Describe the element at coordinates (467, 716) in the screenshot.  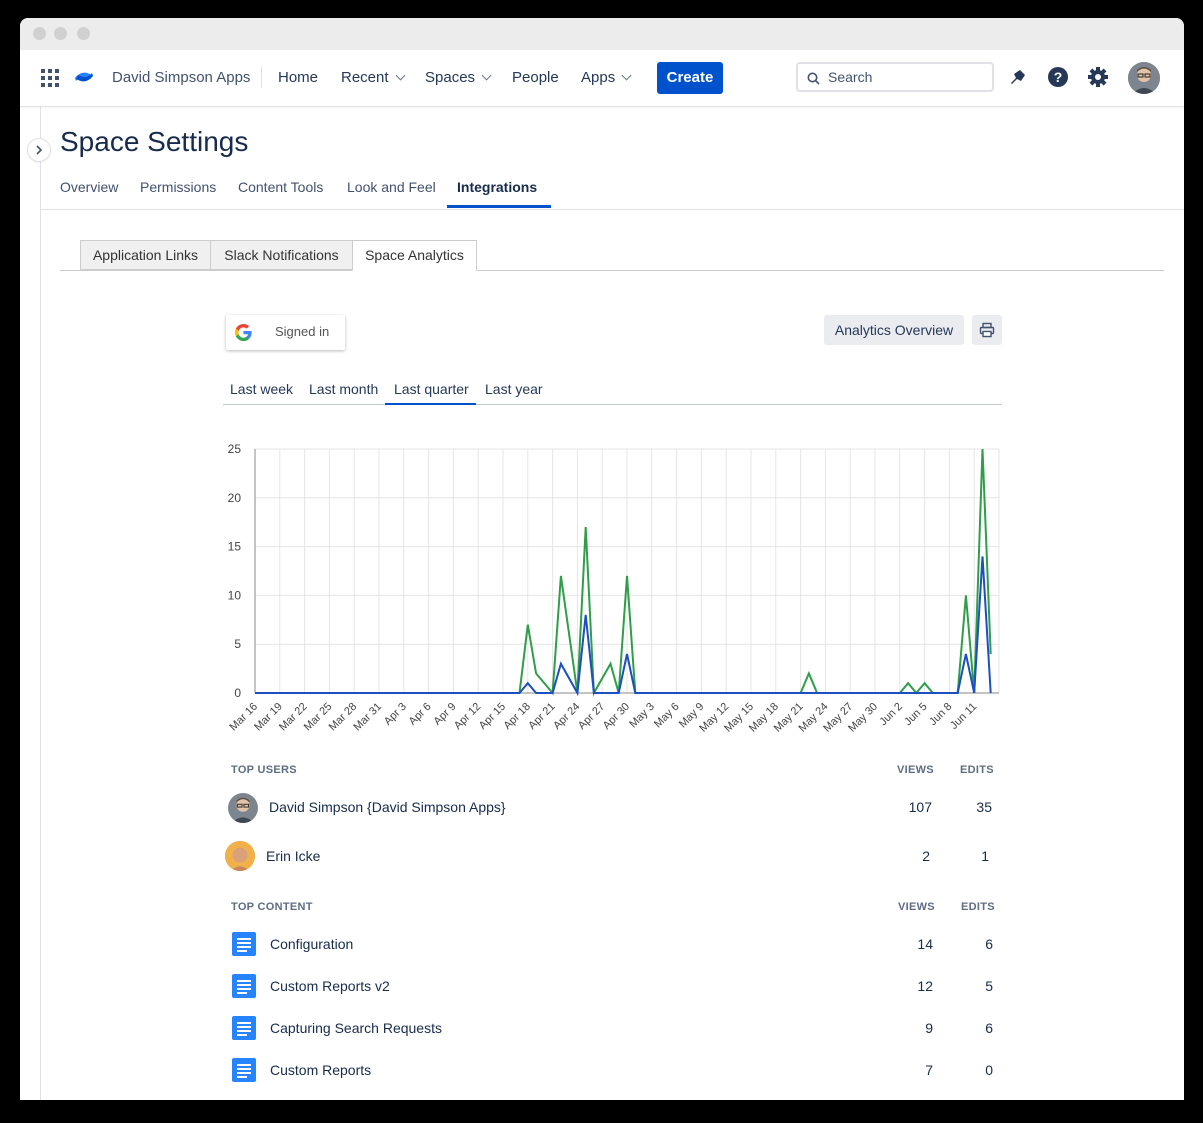
I see `x-tick-label: Apr 12` at that location.